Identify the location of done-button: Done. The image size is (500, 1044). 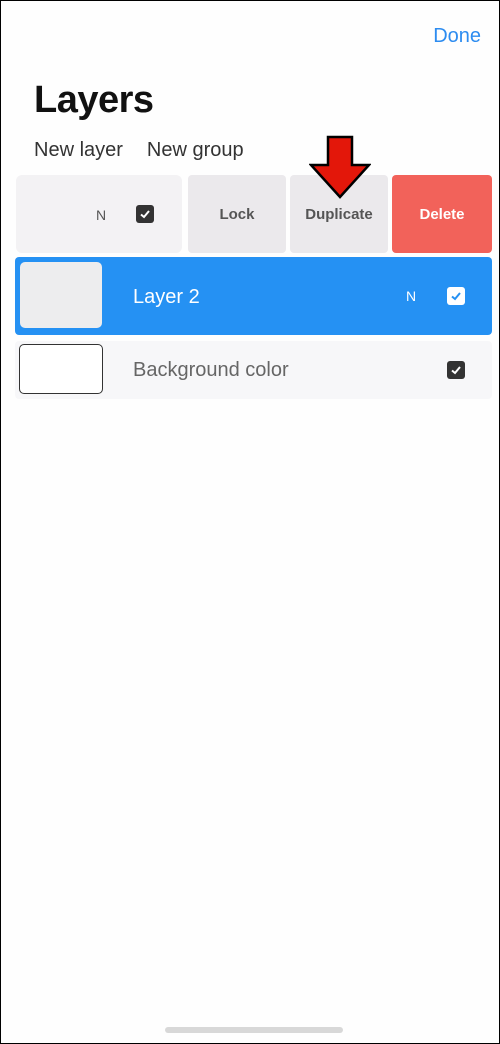
(457, 36).